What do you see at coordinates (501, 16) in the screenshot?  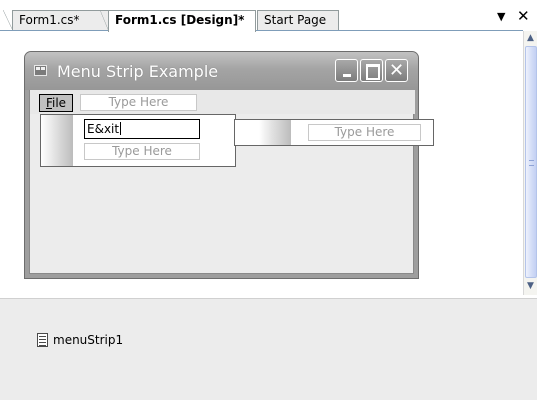 I see `chevron-down-icon: ▼` at bounding box center [501, 16].